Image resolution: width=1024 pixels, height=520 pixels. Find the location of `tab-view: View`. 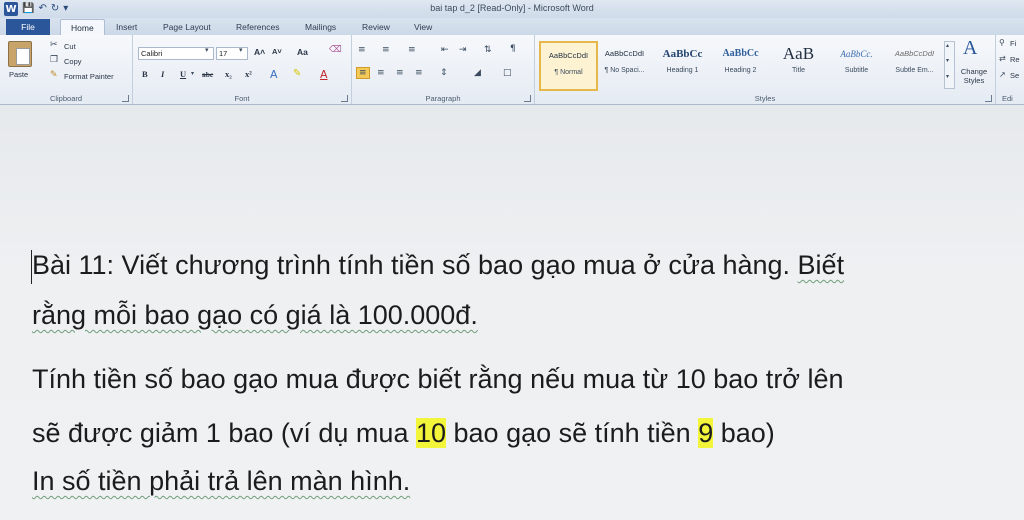

tab-view: View is located at coordinates (423, 27).